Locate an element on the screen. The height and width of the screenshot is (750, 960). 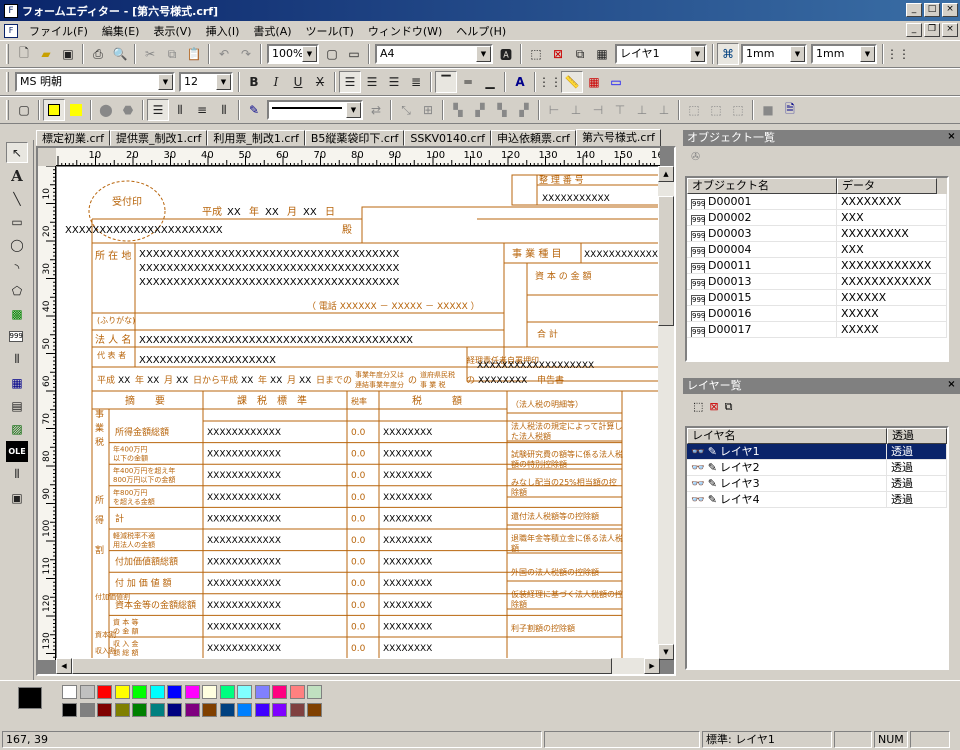
ungroup-icon: ⬚ is located at coordinates (716, 110).